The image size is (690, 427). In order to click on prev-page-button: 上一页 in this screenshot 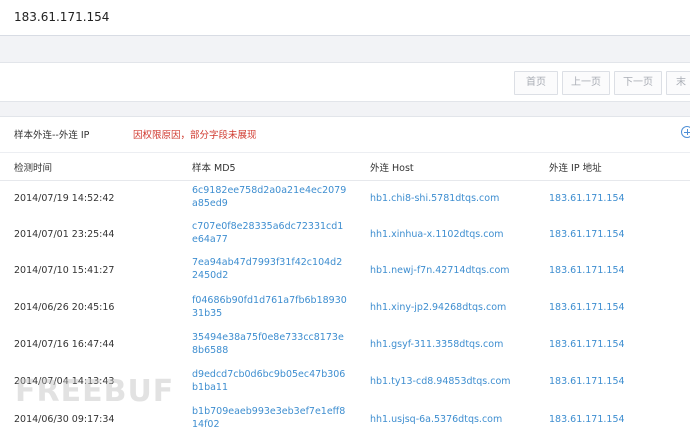, I will do `click(586, 83)`.